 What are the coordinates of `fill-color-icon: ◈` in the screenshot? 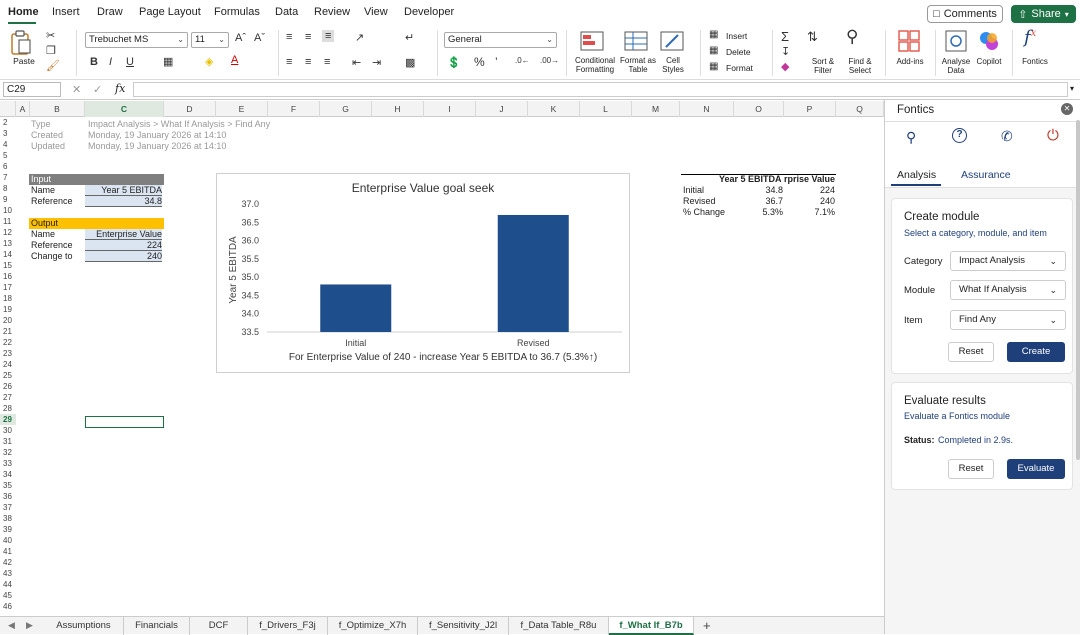 It's located at (209, 61).